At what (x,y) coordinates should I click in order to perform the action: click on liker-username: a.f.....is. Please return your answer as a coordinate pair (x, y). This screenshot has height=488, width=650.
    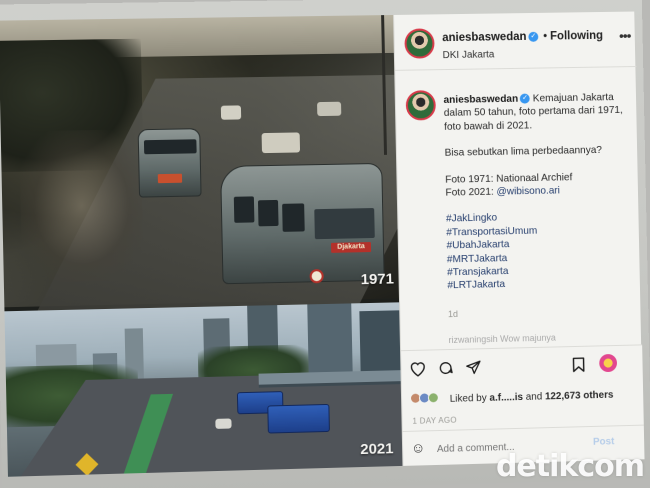
    Looking at the image, I should click on (506, 398).